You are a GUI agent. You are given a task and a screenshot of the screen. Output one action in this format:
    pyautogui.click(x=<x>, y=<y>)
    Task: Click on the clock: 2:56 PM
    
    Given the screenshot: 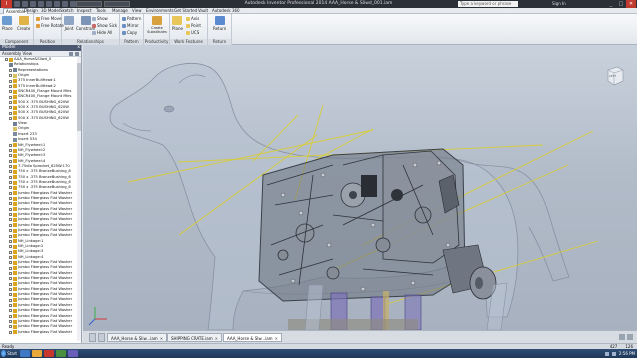 What is the action you would take?
    pyautogui.click(x=627, y=353)
    